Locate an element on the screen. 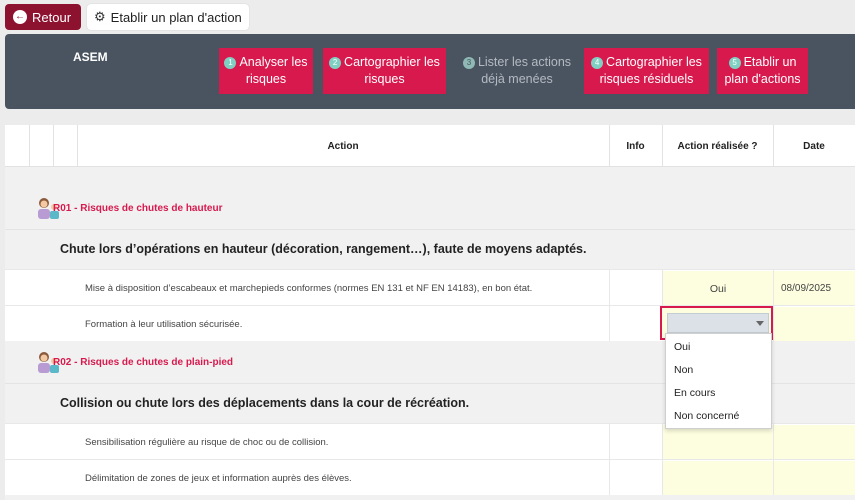 Image resolution: width=855 pixels, height=500 pixels. action-done-value: Oui is located at coordinates (718, 289).